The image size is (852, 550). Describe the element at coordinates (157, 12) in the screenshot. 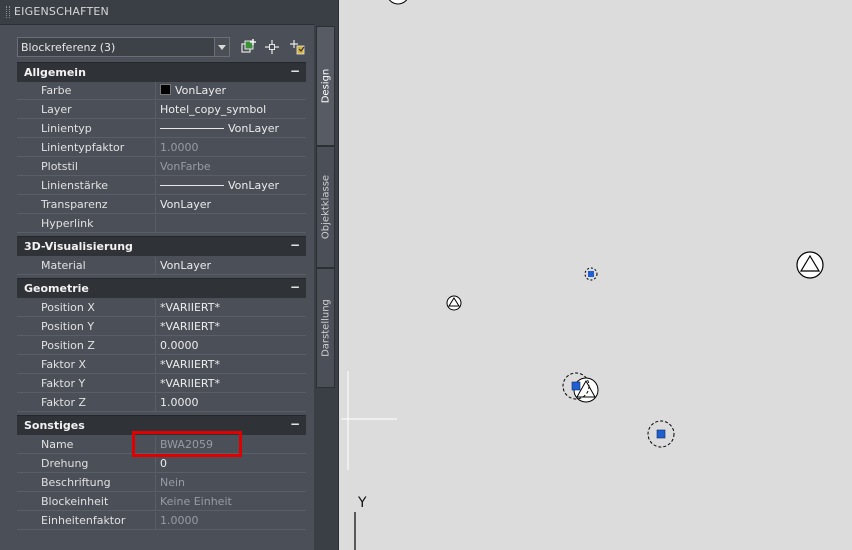

I see `palette-title-bar: EIGENSCHAFTEN` at that location.